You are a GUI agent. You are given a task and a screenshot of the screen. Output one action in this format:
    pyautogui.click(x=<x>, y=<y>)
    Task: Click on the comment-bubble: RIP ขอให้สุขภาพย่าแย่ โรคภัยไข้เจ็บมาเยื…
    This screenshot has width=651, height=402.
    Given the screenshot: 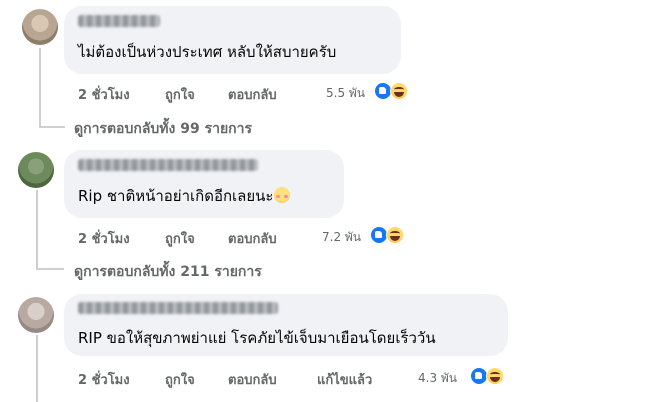 What is the action you would take?
    pyautogui.click(x=286, y=325)
    